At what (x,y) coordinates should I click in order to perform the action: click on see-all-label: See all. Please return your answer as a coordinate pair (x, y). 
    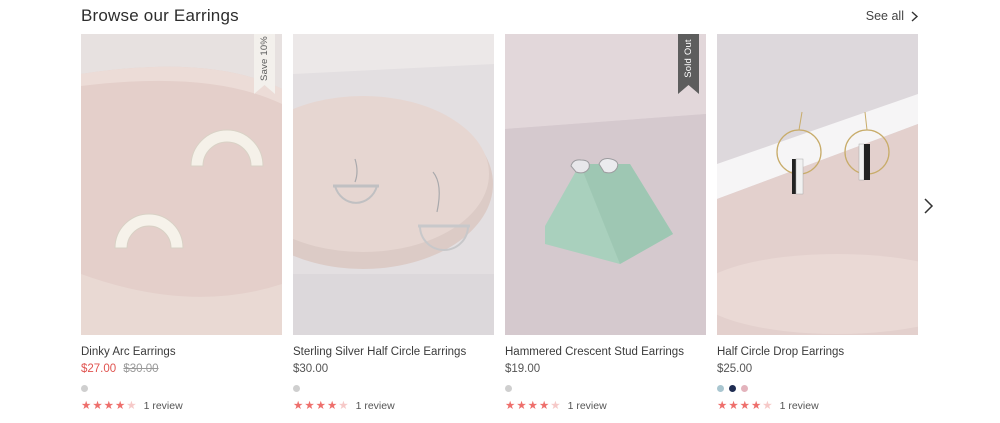
    Looking at the image, I should click on (884, 16).